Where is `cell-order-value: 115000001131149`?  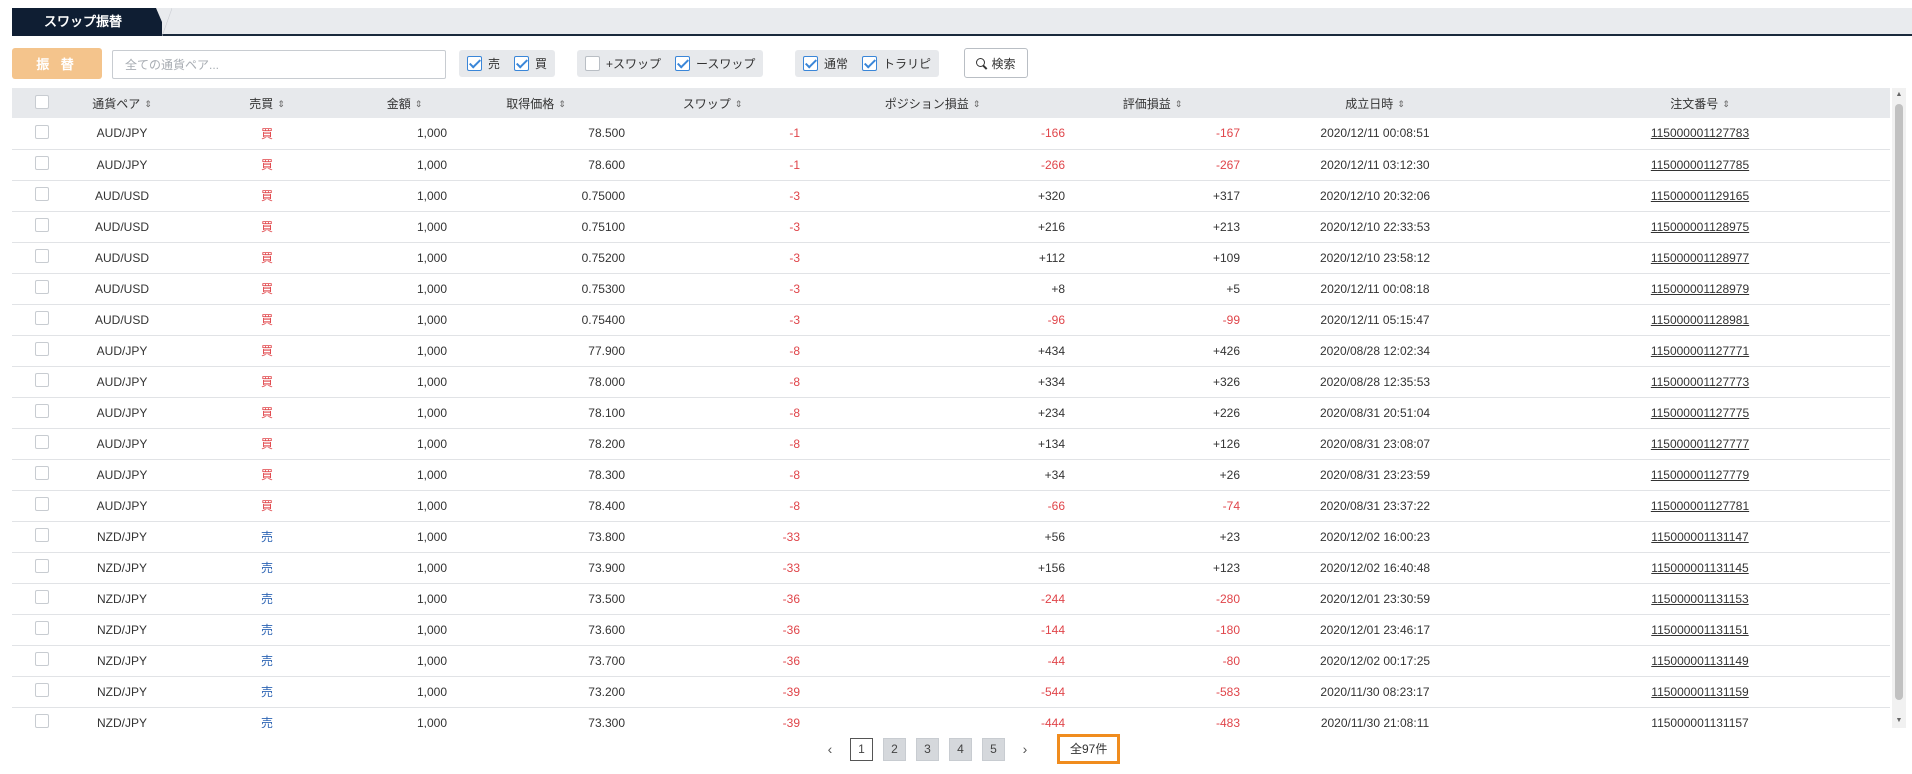 cell-order-value: 115000001131149 is located at coordinates (1699, 661).